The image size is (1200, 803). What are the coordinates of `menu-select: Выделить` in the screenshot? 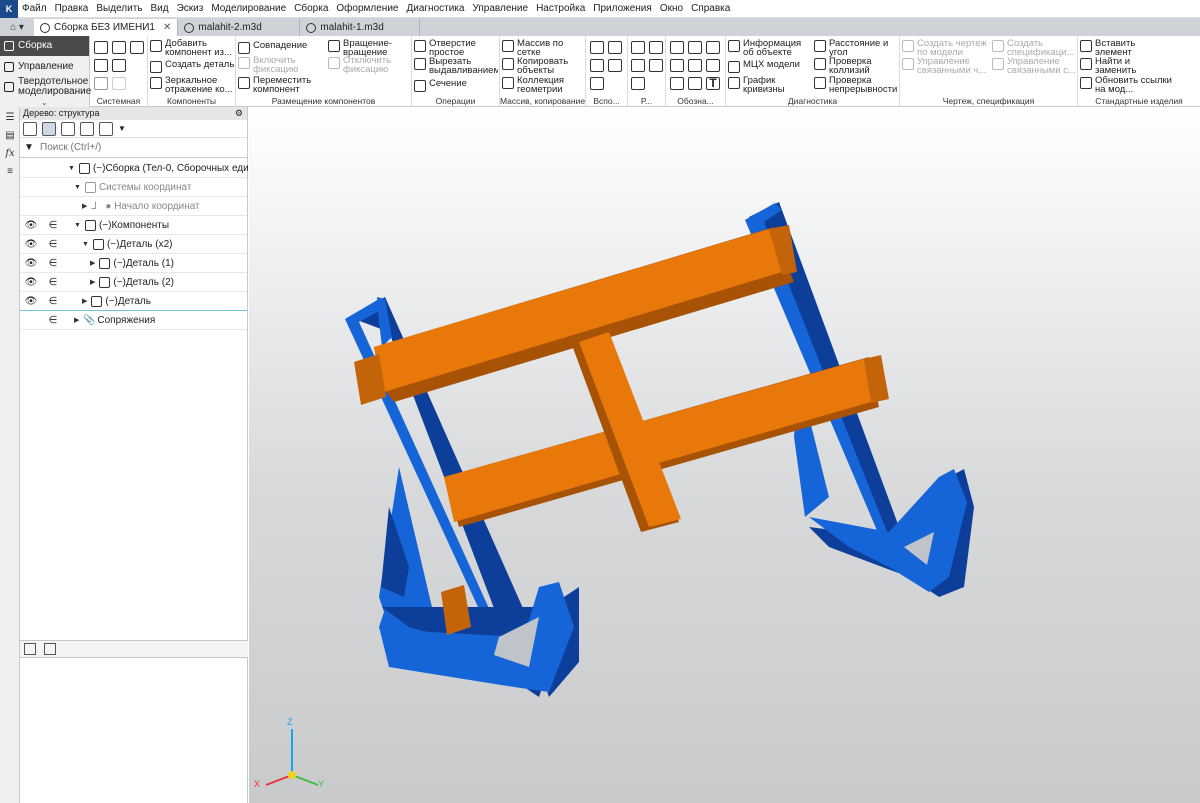 It's located at (119, 9).